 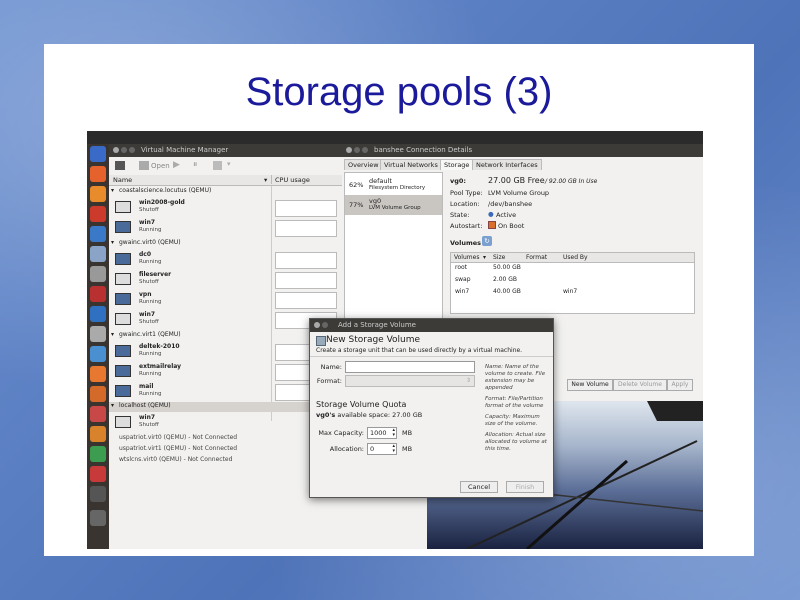 I want to click on table-row: root 50.00 GB, so click(x=572, y=269).